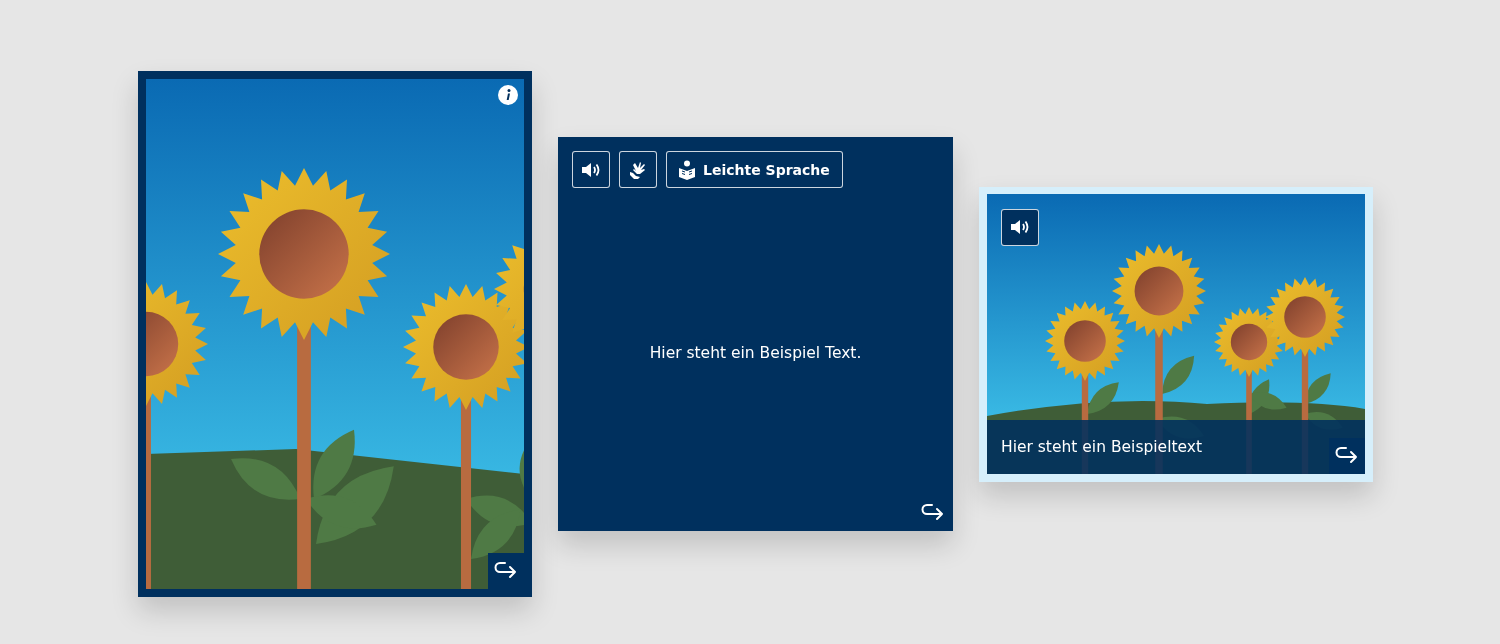 This screenshot has width=1500, height=644. What do you see at coordinates (687, 169) in the screenshot?
I see `reading-person-icon` at bounding box center [687, 169].